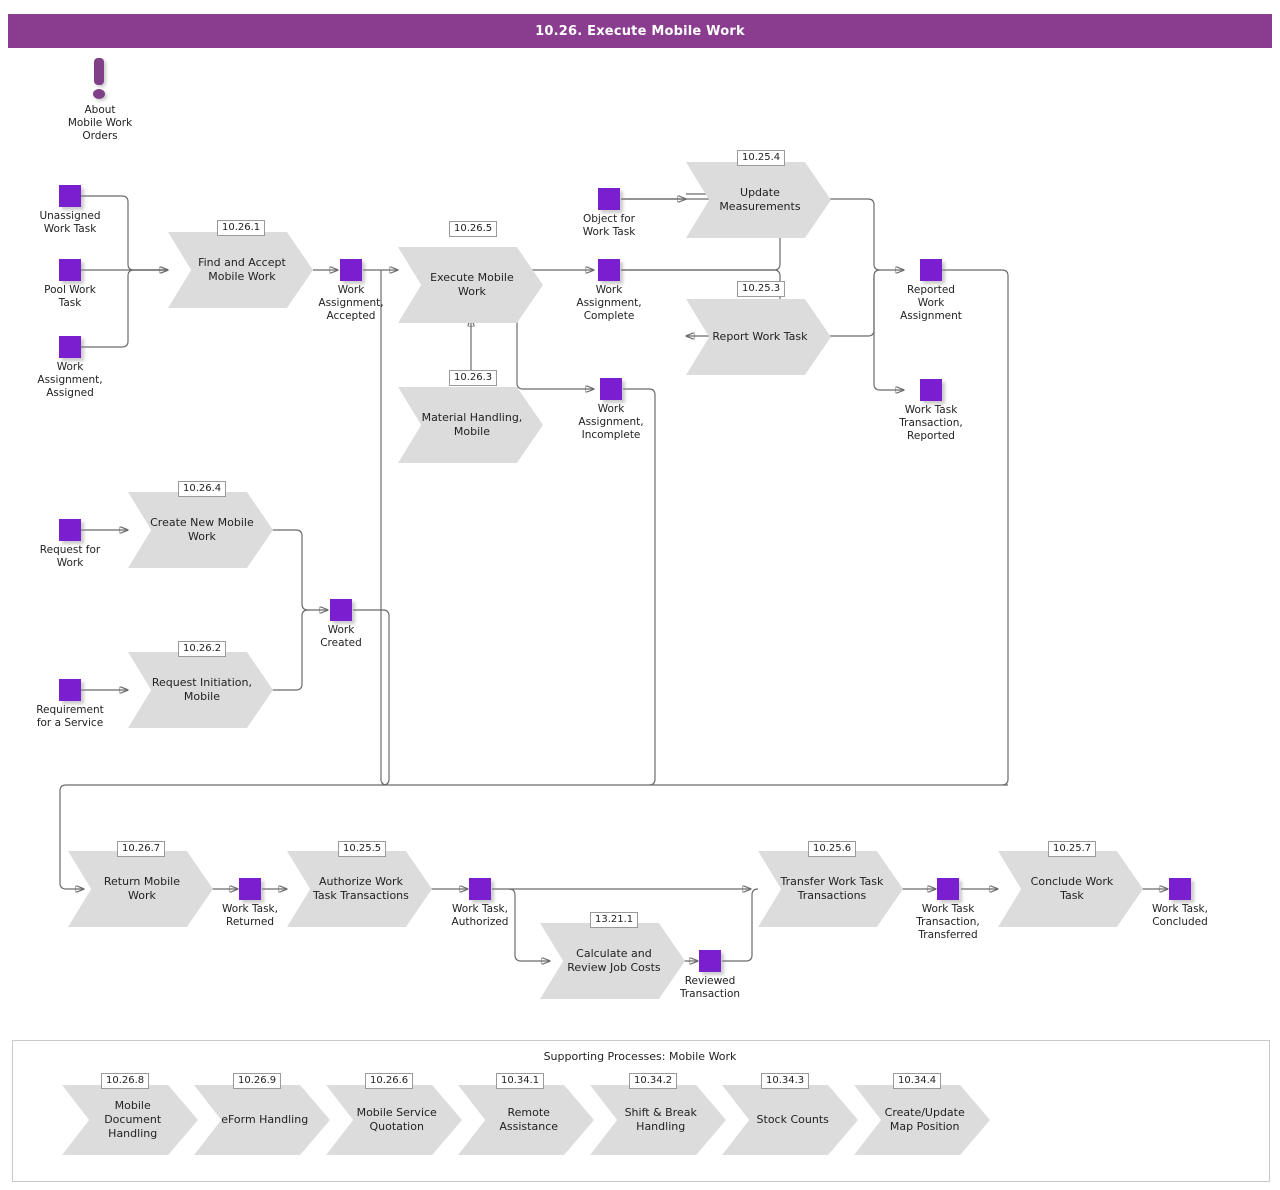 This screenshot has height=1190, width=1280. What do you see at coordinates (832, 888) in the screenshot?
I see `process-label: Transfer Work Task Transactions` at bounding box center [832, 888].